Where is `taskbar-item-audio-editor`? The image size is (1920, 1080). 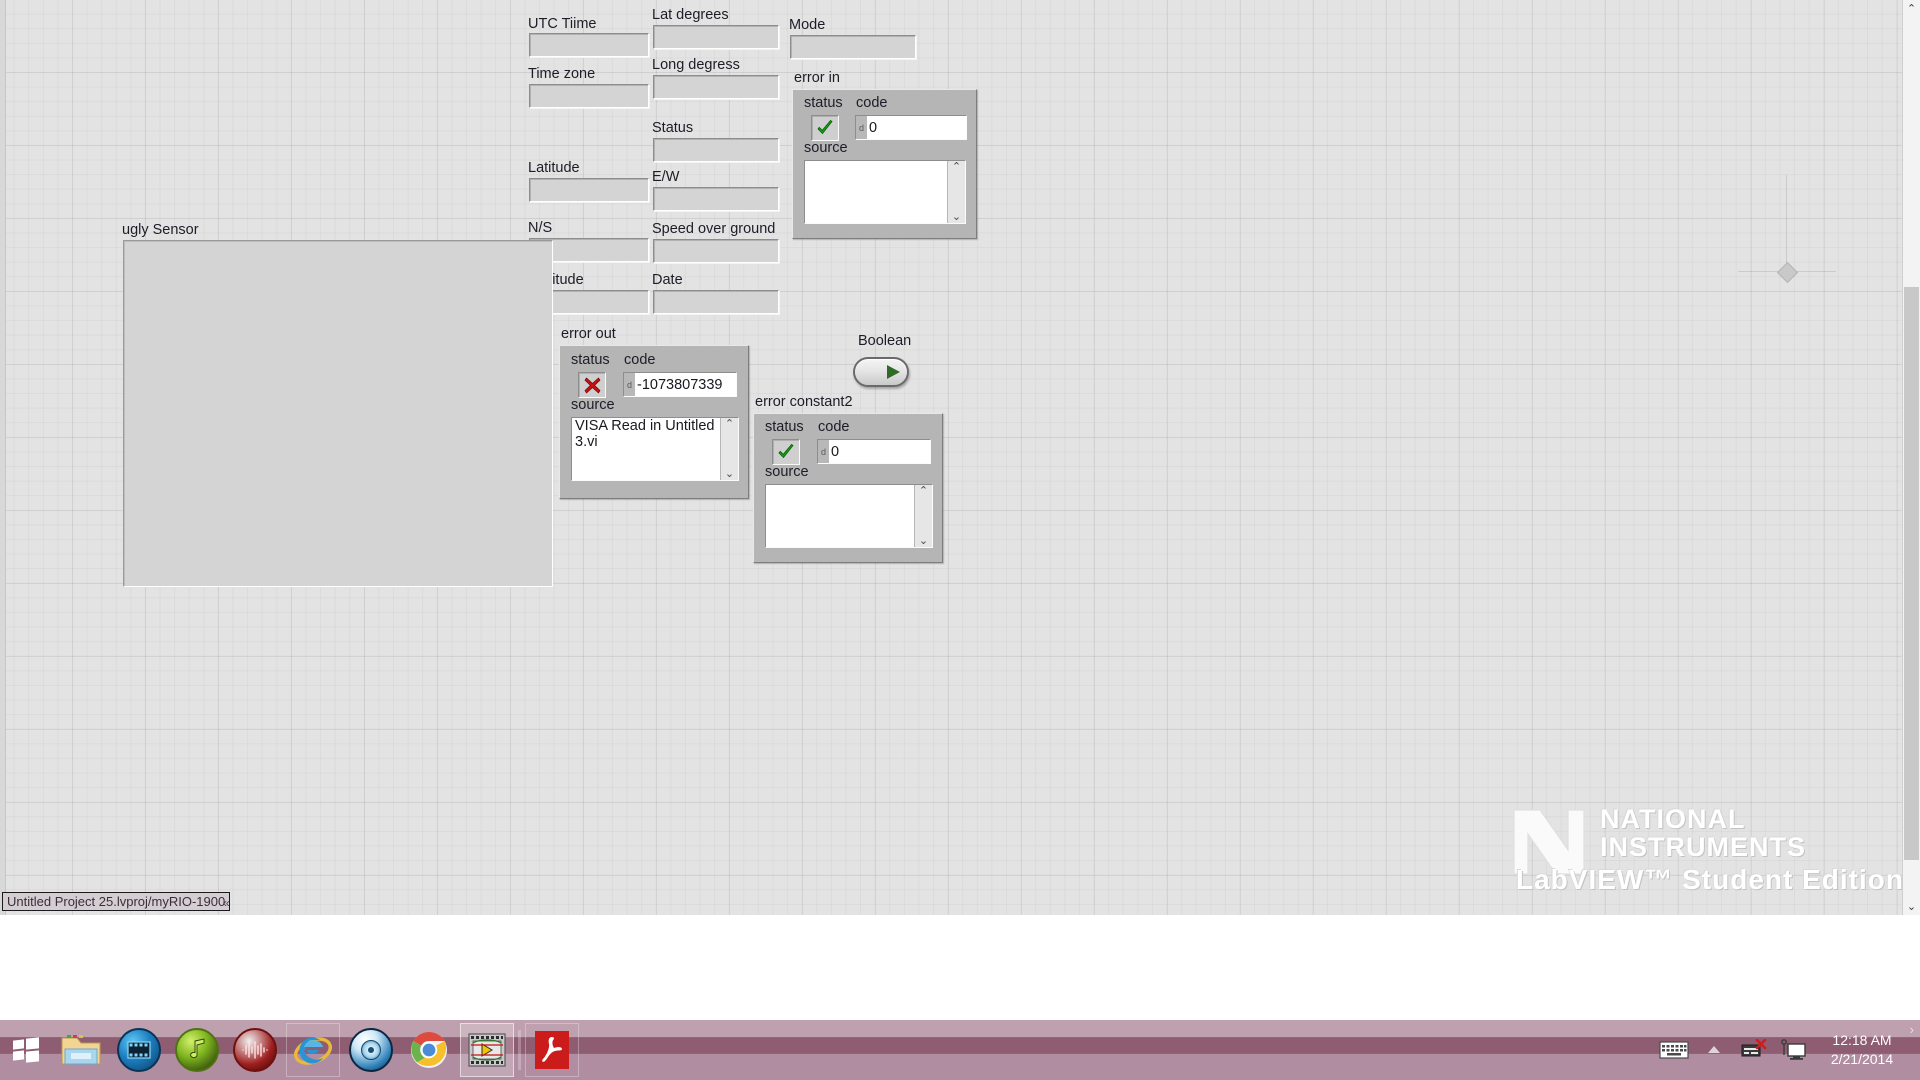 taskbar-item-audio-editor is located at coordinates (255, 1050).